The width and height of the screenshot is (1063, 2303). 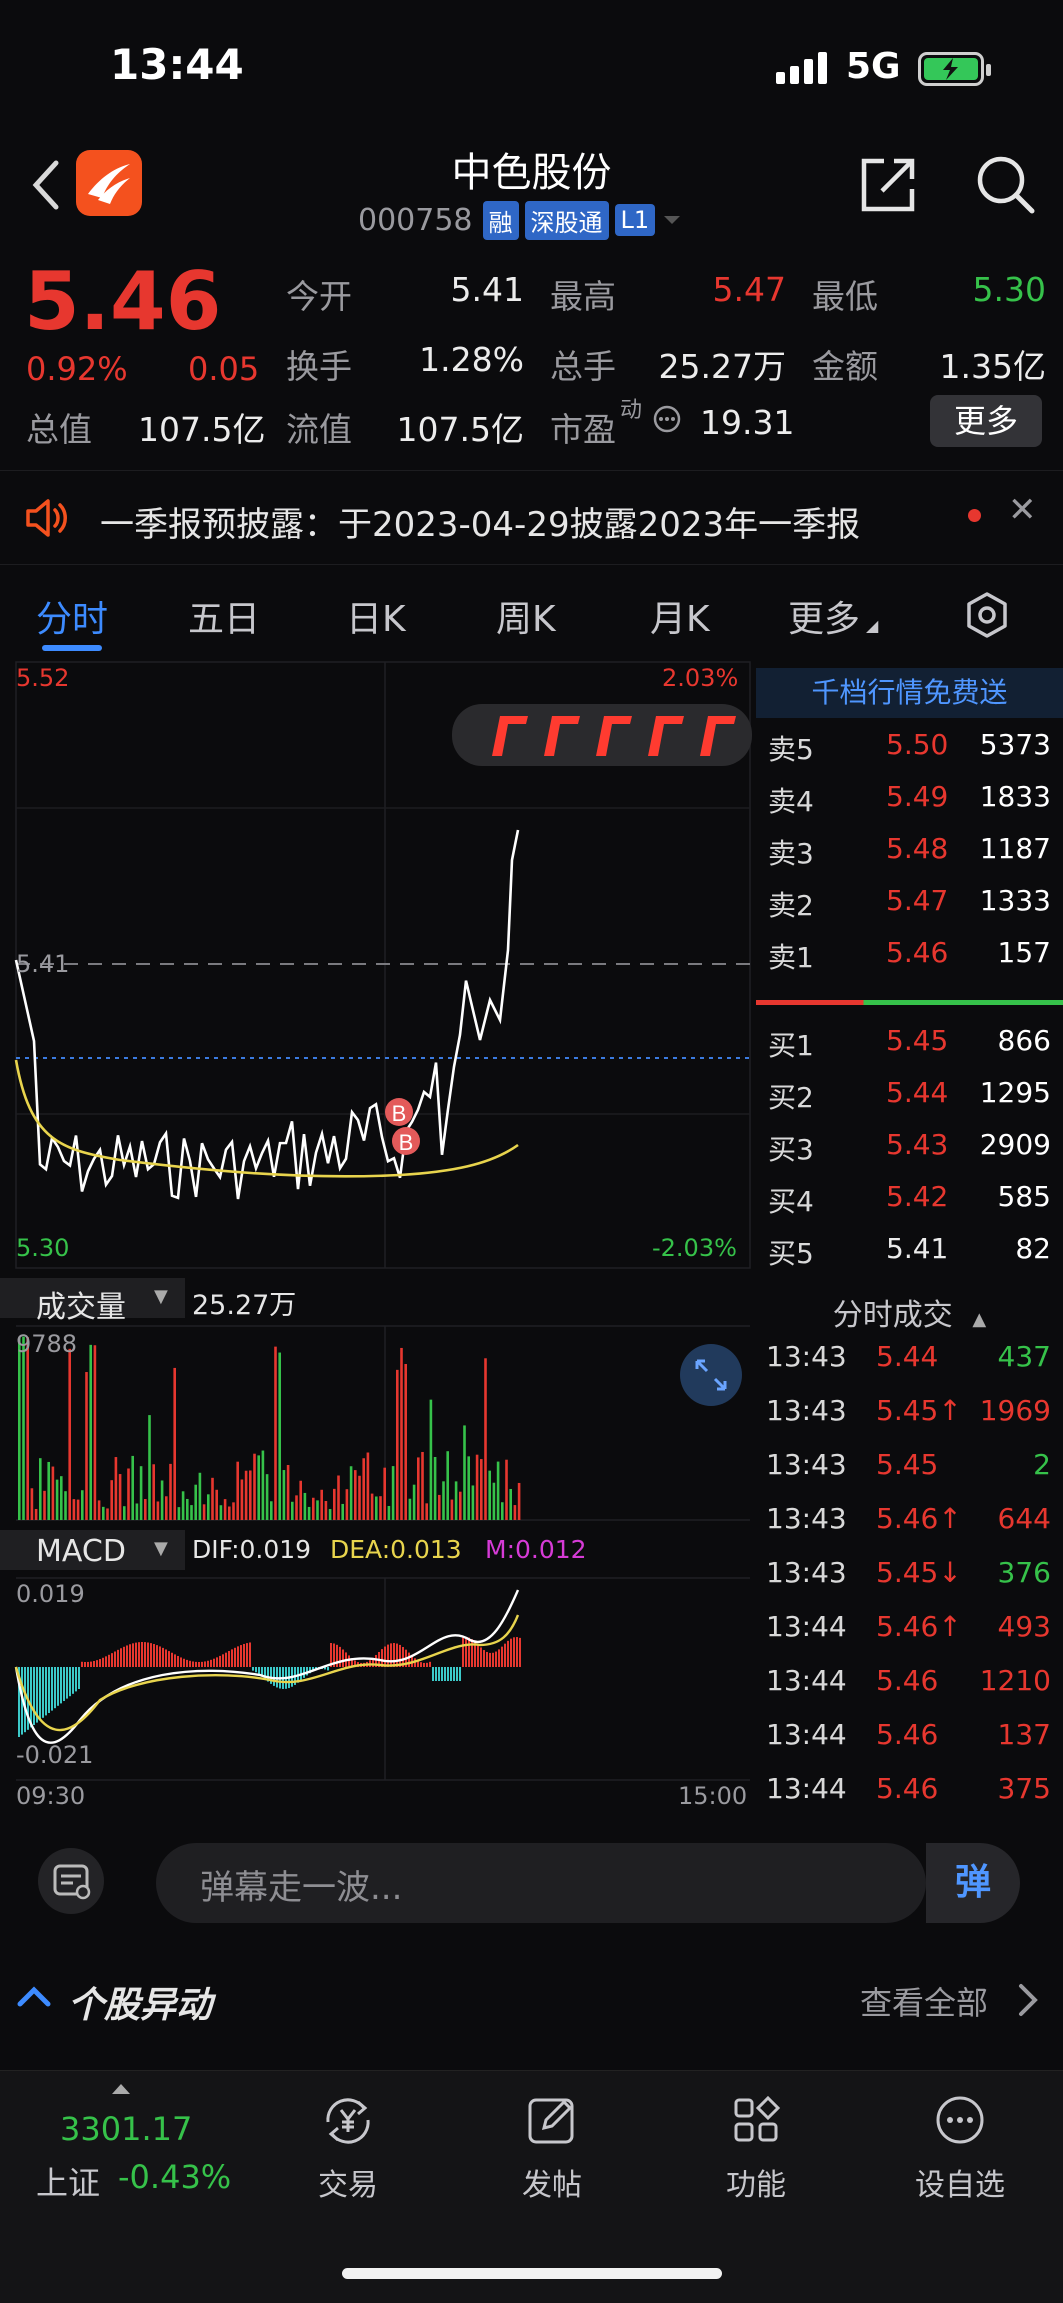 I want to click on trade-volume: 1210, so click(x=1015, y=1680).